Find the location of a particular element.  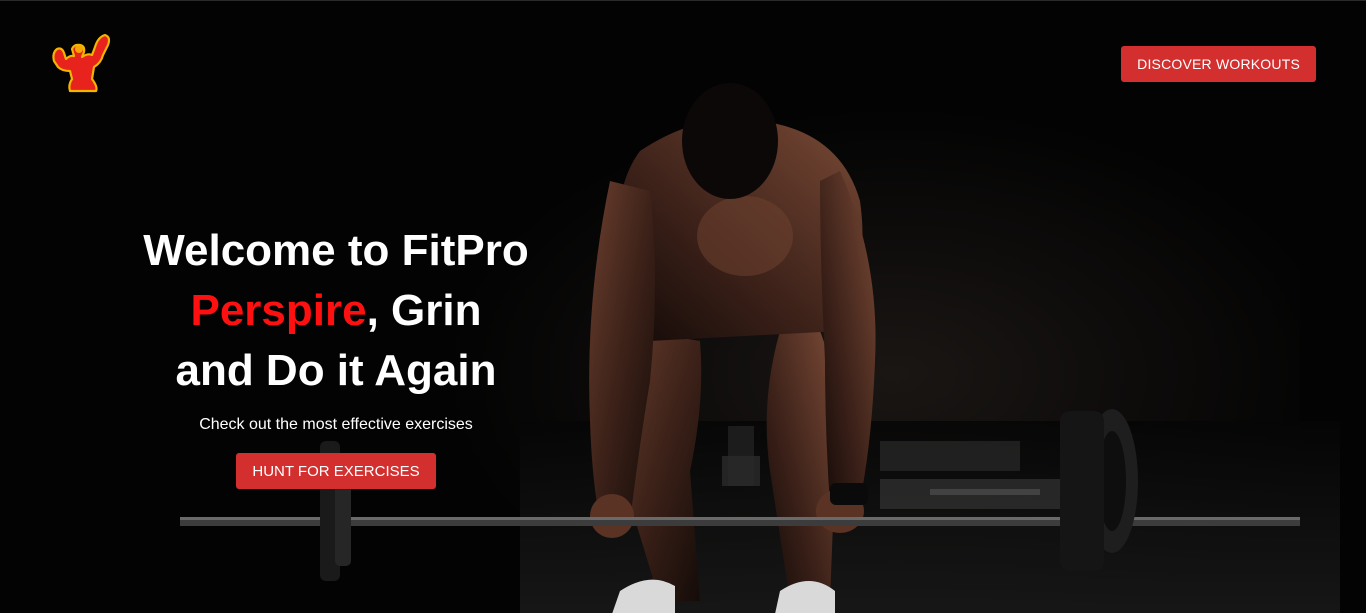

headline-line-3: and Do it Again is located at coordinates (336, 370).